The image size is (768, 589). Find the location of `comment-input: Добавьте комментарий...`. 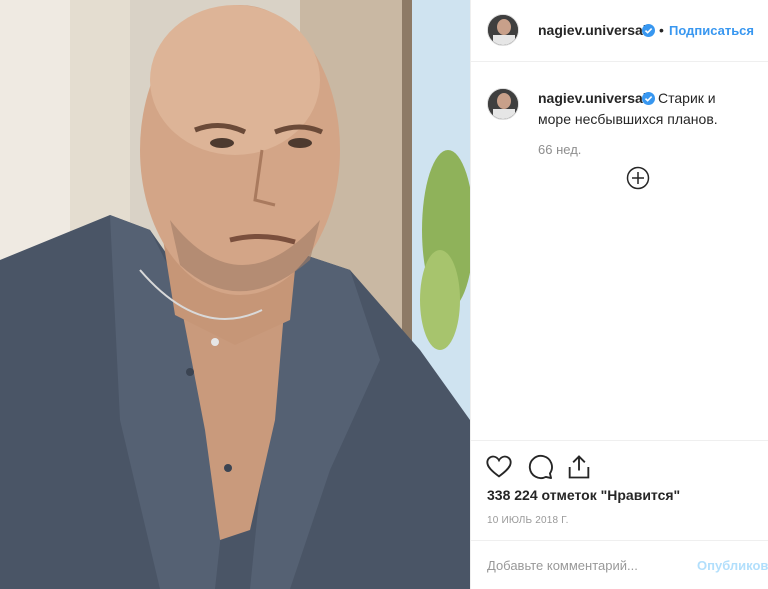

comment-input: Добавьте комментарий... is located at coordinates (562, 565).